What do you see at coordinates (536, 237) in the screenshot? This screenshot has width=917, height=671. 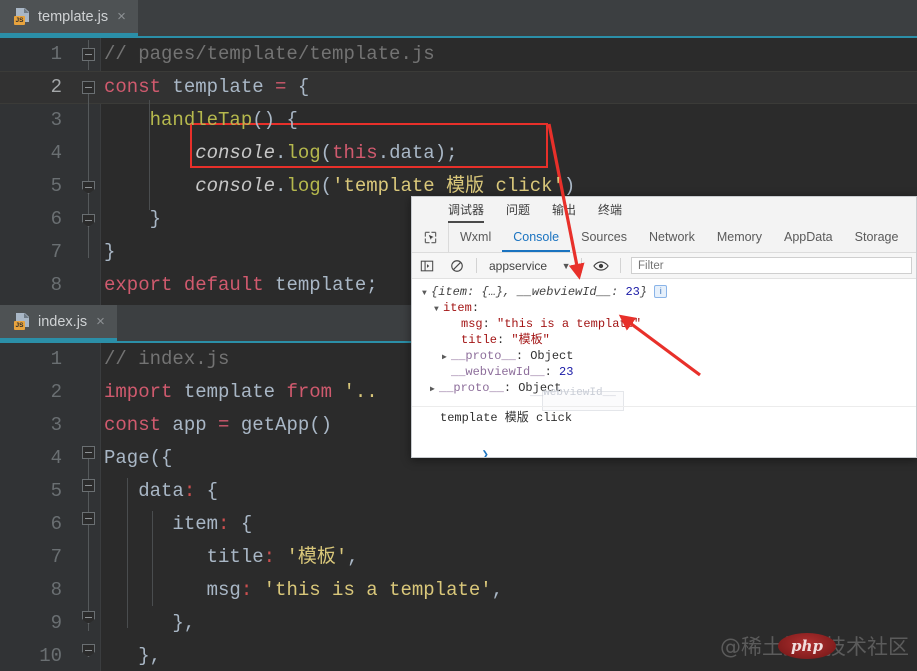 I see `devtools-tab-console: Console` at bounding box center [536, 237].